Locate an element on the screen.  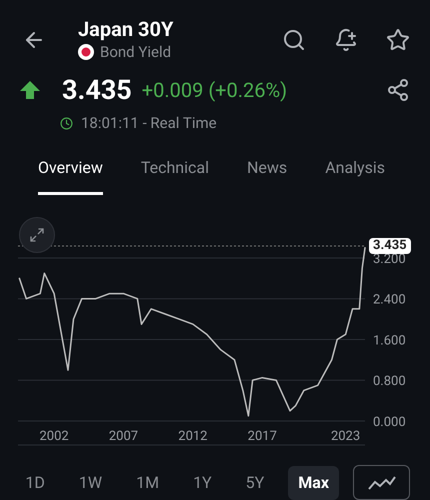
y-axis-label: 0.000 is located at coordinates (389, 422).